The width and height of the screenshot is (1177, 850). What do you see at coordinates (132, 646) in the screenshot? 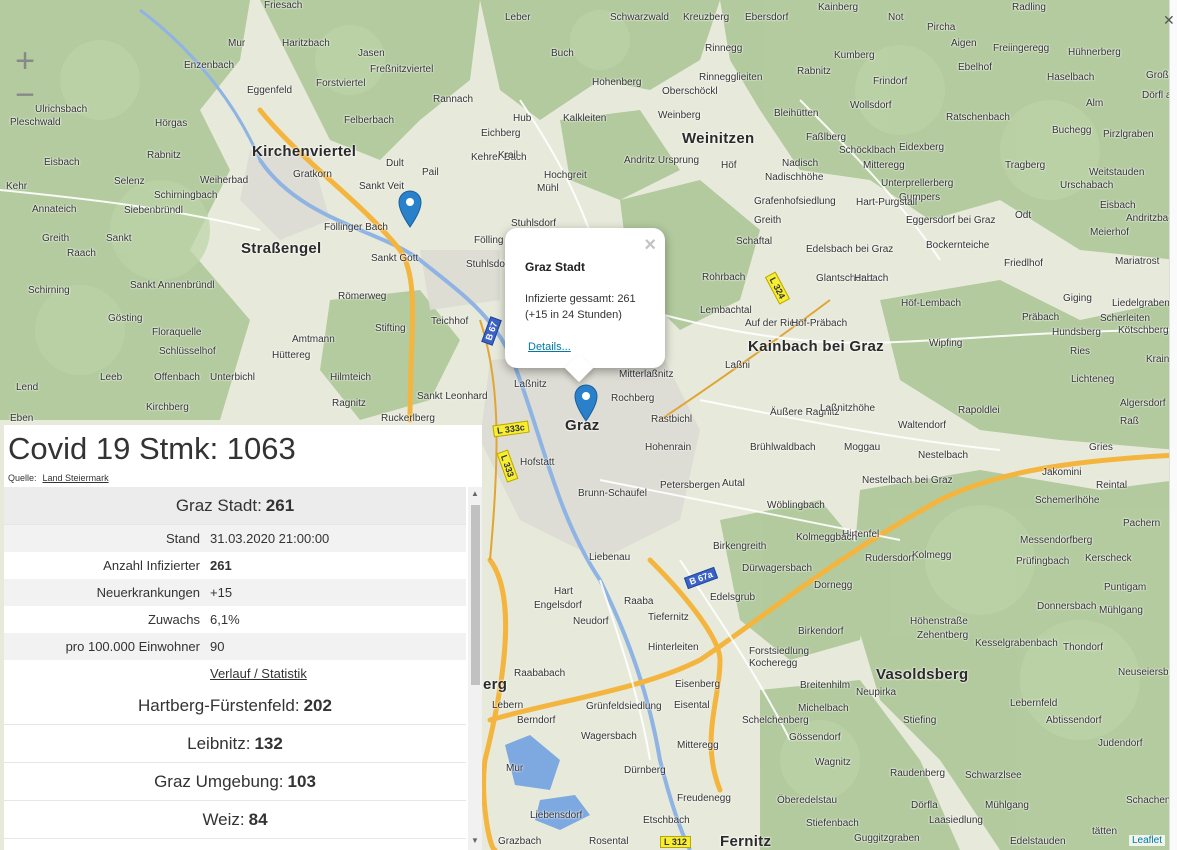
I see `detail-key: pro 100.000 Einwohner` at bounding box center [132, 646].